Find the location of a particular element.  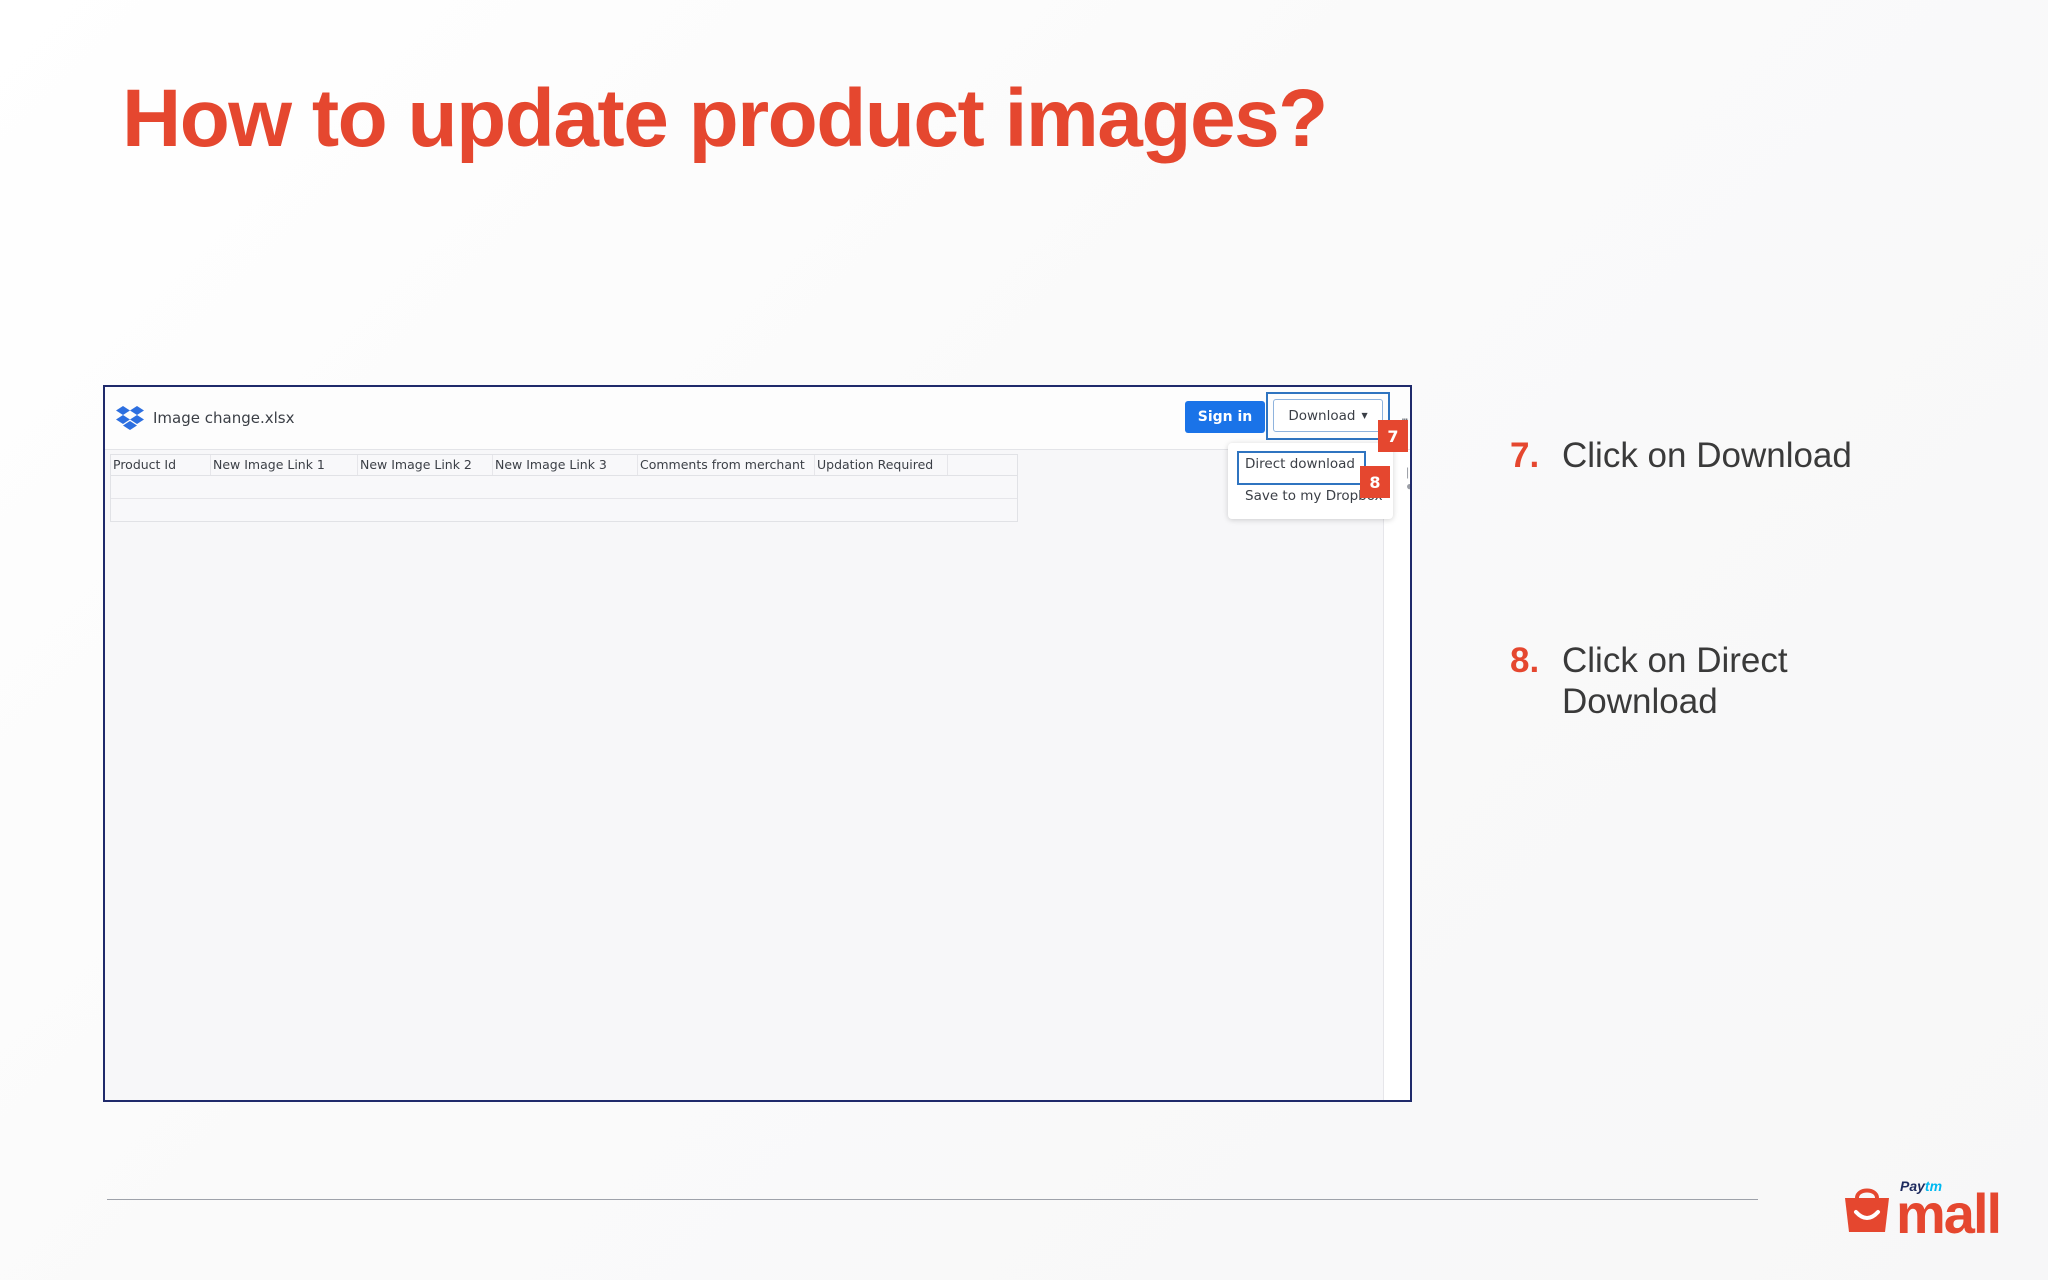

paytm-mall-logo: Paytm mall is located at coordinates (1929, 1210).